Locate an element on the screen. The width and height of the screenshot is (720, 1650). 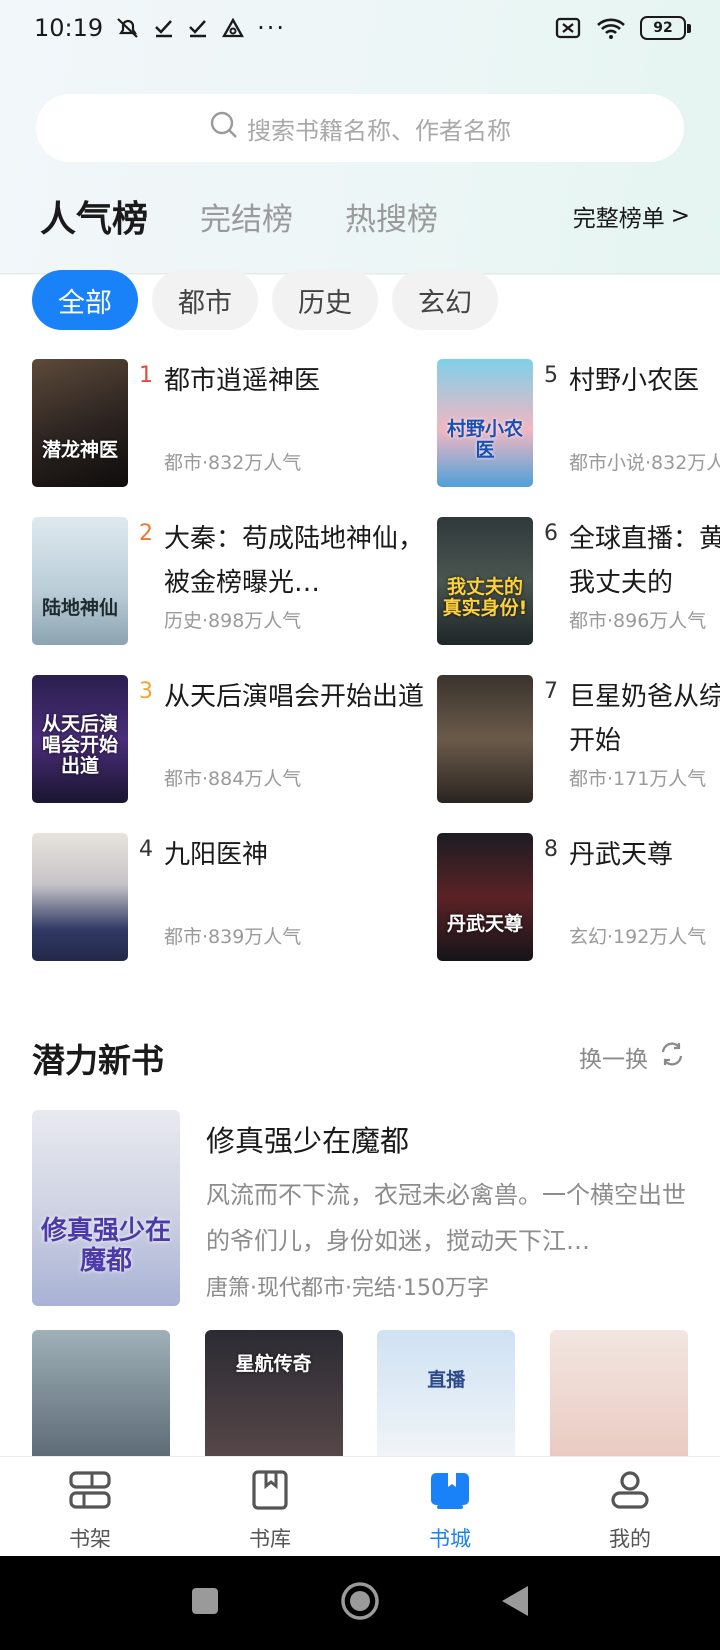
bottom-nav: 书架 书库 书城 我的 is located at coordinates (360, 1506).